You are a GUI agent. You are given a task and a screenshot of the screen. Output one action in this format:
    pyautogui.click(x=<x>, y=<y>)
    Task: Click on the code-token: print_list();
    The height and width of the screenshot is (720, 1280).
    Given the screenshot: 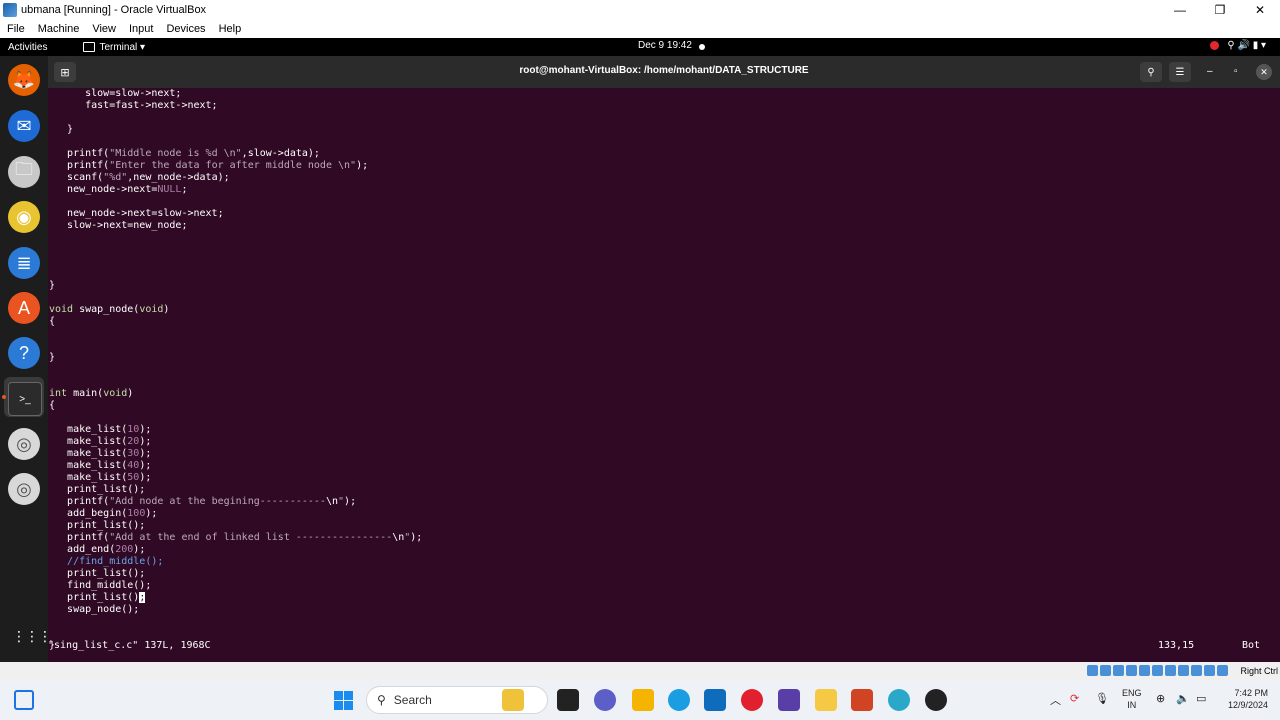 What is the action you would take?
    pyautogui.click(x=97, y=489)
    